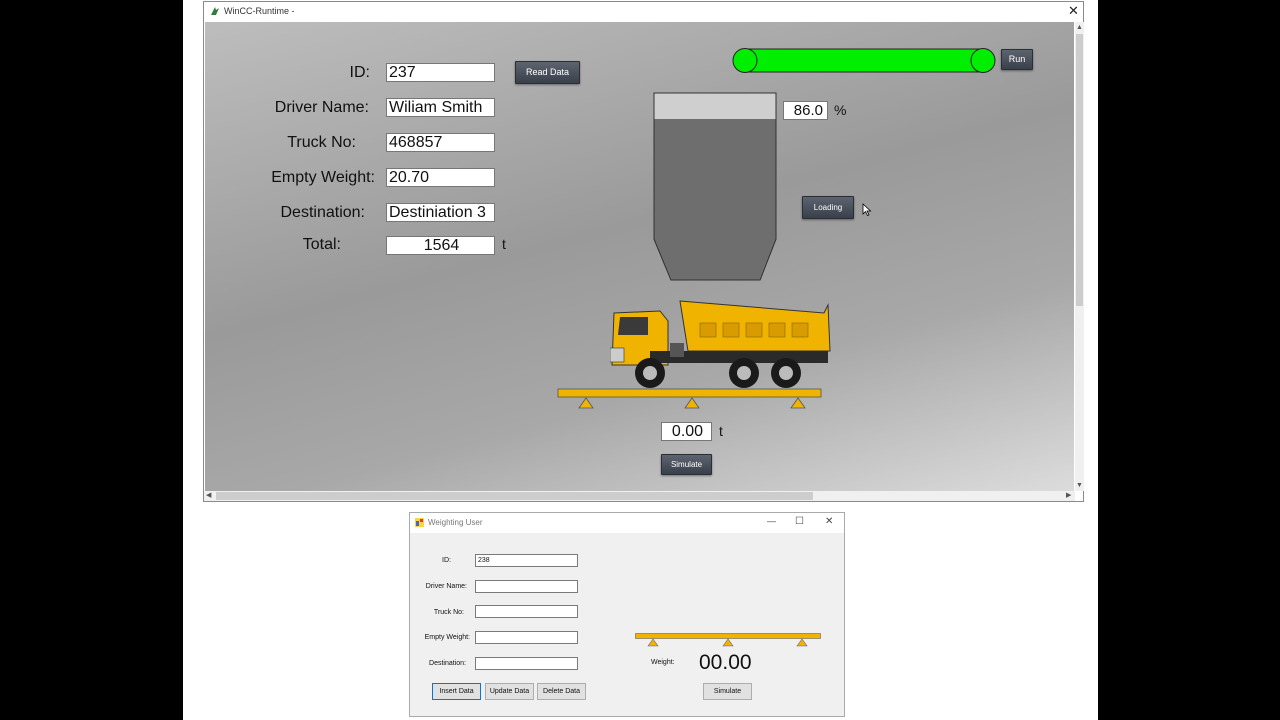  Describe the element at coordinates (321, 142) in the screenshot. I see `truck-no-label: Truck No:` at that location.